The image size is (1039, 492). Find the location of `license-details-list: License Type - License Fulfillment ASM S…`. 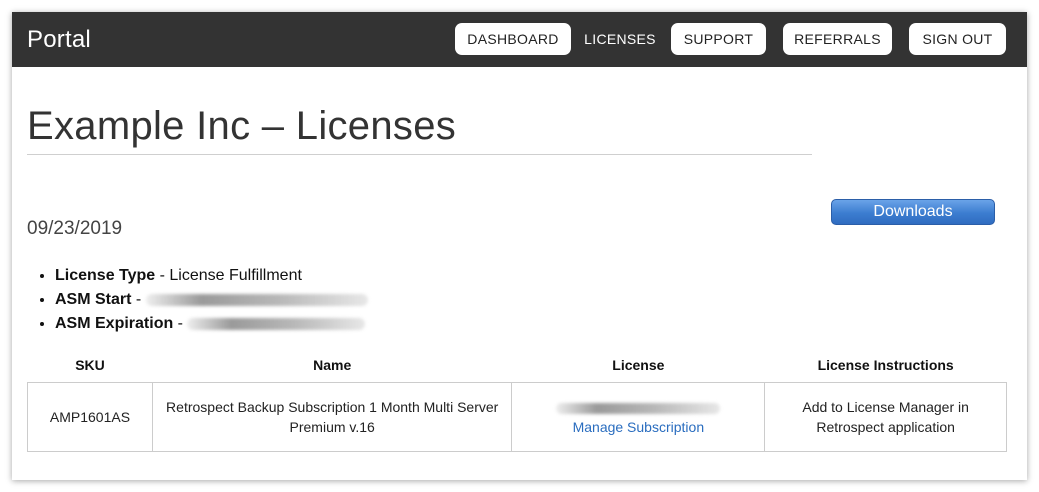

license-details-list: License Type - License Fulfillment ASM S… is located at coordinates (197, 300).